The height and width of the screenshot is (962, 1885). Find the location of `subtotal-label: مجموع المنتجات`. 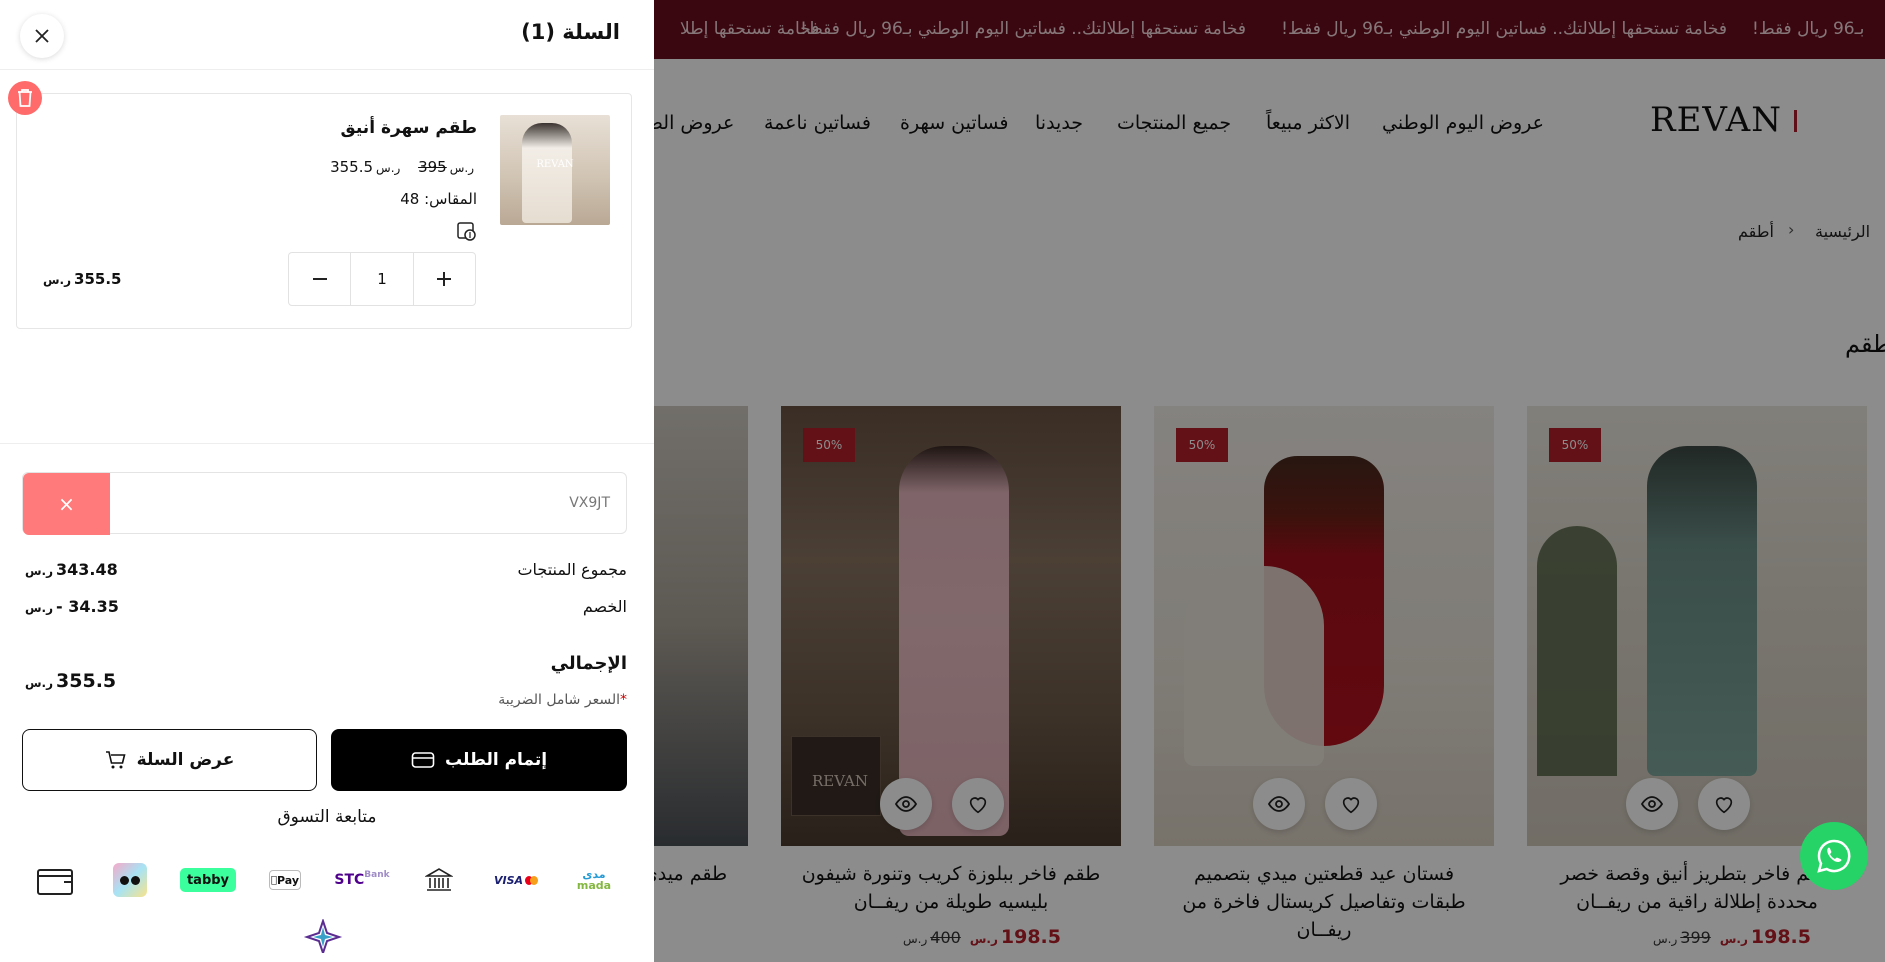

subtotal-label: مجموع المنتجات is located at coordinates (572, 569).